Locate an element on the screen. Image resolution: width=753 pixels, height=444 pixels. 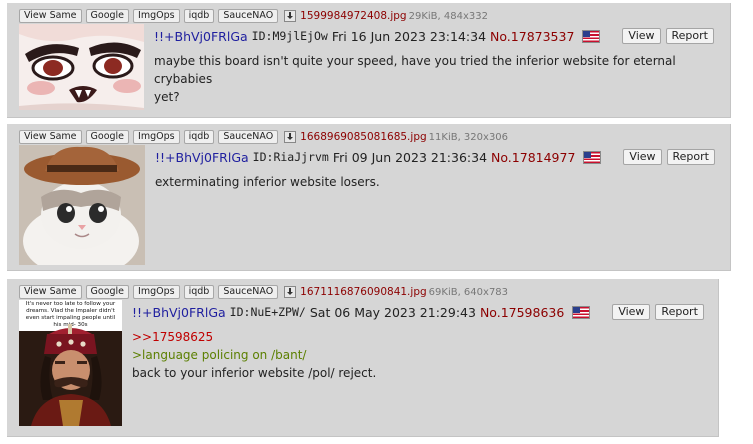
file-name-link: 1671116876090841.jpg is located at coordinates (363, 292).